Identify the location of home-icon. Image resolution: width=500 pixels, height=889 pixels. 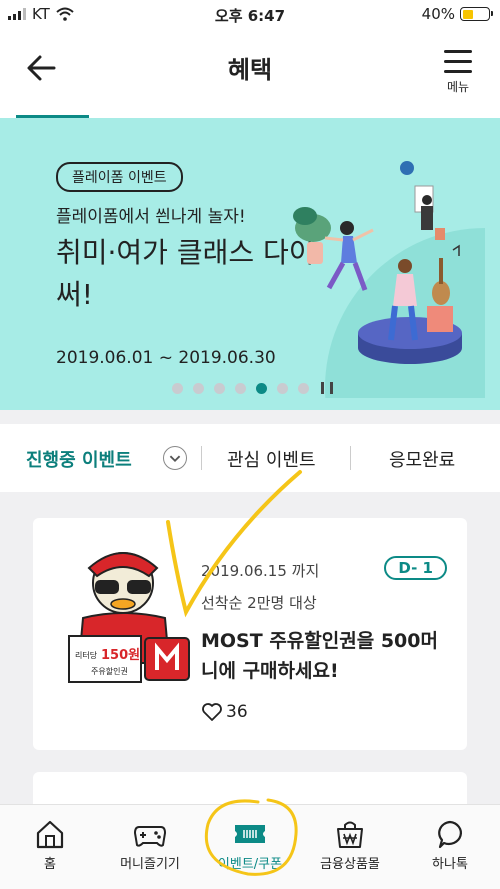
(50, 834).